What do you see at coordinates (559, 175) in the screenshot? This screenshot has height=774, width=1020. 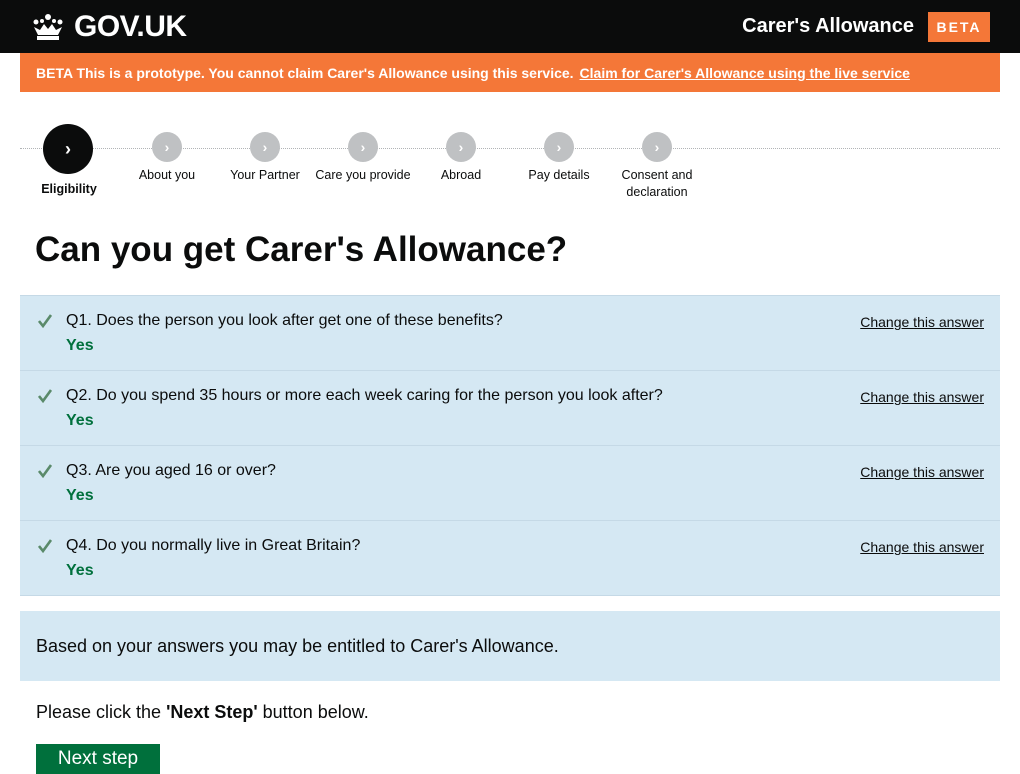 I see `step-label: Pay details` at bounding box center [559, 175].